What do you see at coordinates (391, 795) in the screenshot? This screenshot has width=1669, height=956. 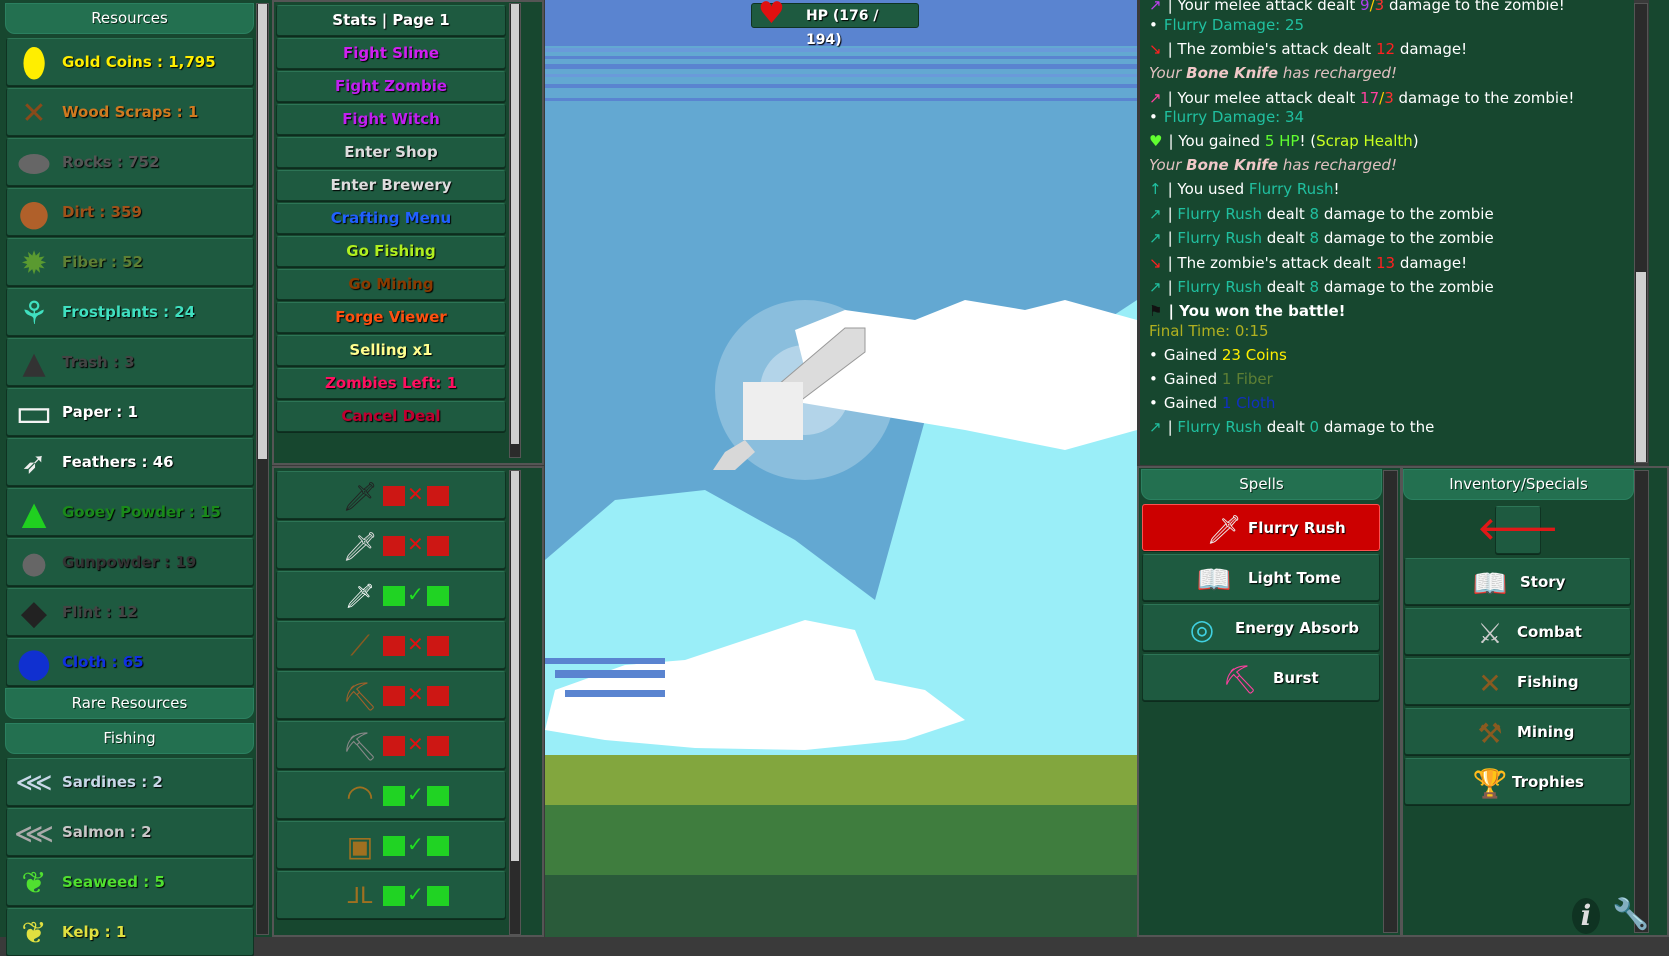 I see `equipment-row: ◠ ✓` at bounding box center [391, 795].